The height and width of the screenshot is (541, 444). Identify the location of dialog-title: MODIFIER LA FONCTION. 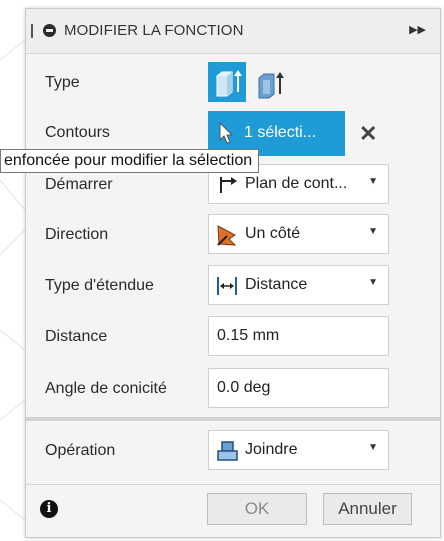
(154, 30).